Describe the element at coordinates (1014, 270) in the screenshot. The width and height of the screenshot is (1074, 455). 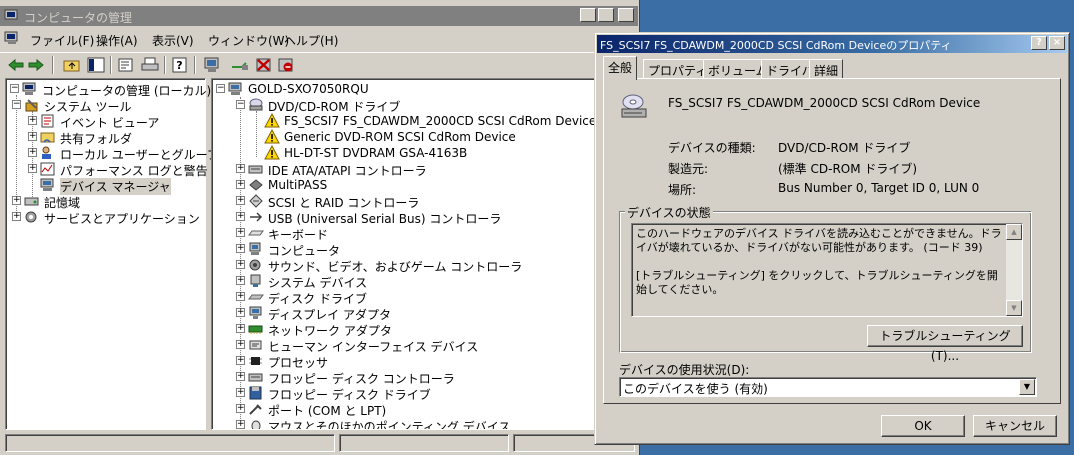
I see `status-scrollbar: ▲ ▼` at that location.